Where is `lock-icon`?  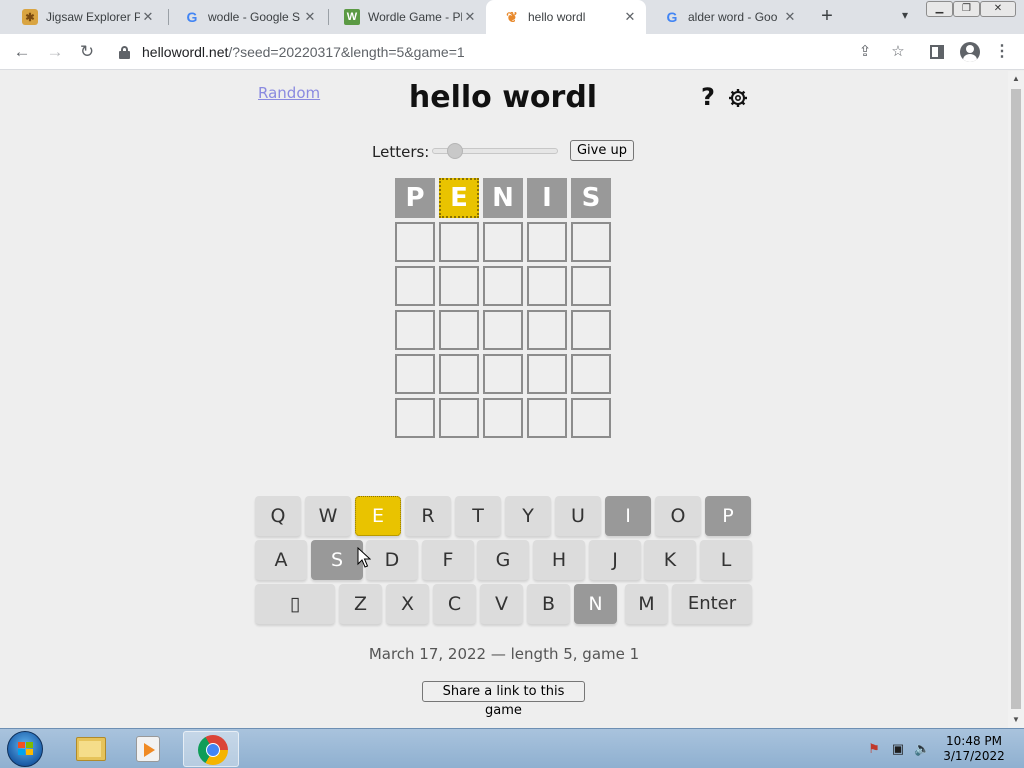
lock-icon is located at coordinates (124, 52).